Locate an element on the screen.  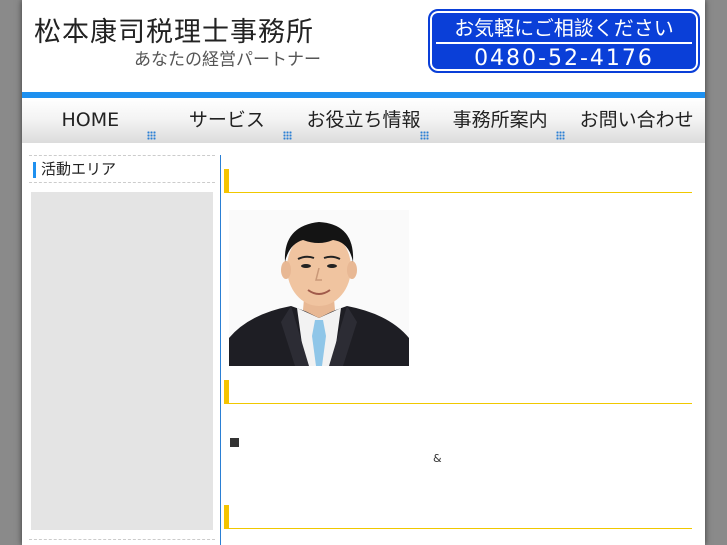
contact-phone-number: 0480-52-4176 is located at coordinates (564, 58).